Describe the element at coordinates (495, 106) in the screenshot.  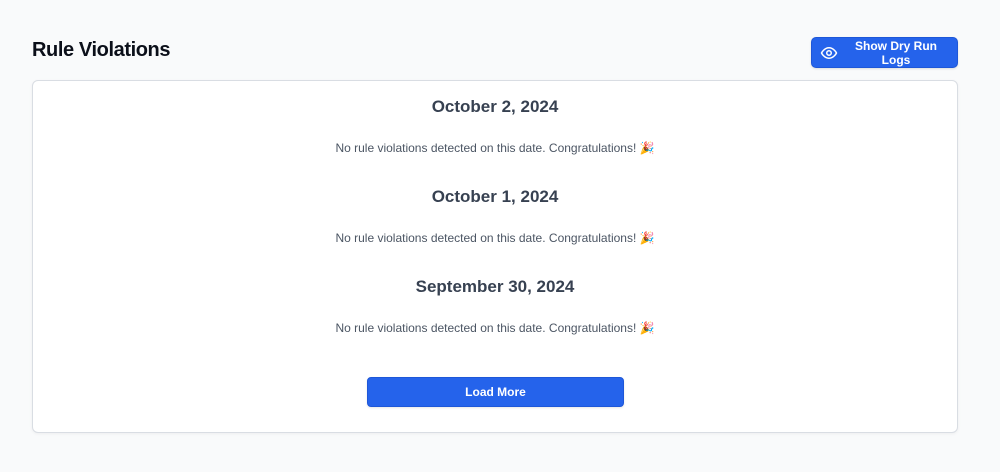
I see `date-heading: October 2, 2024` at that location.